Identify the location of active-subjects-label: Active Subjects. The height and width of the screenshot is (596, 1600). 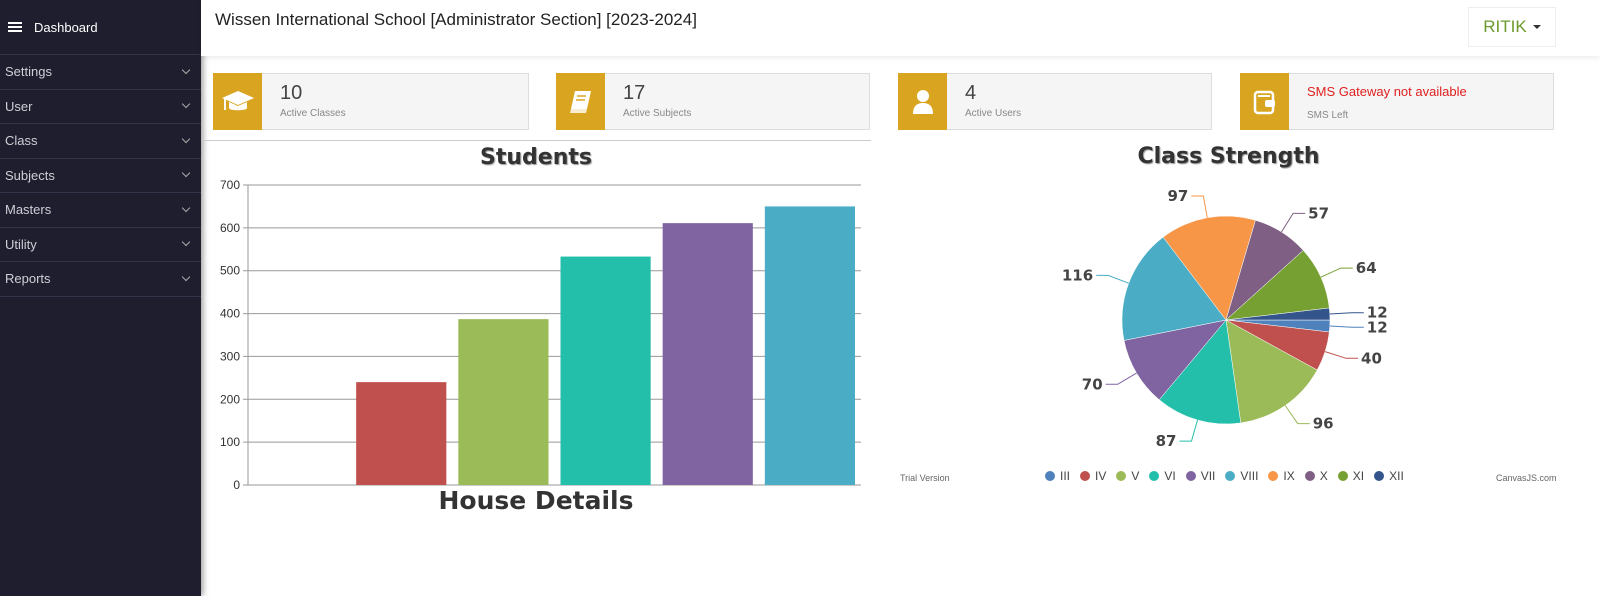
(657, 113).